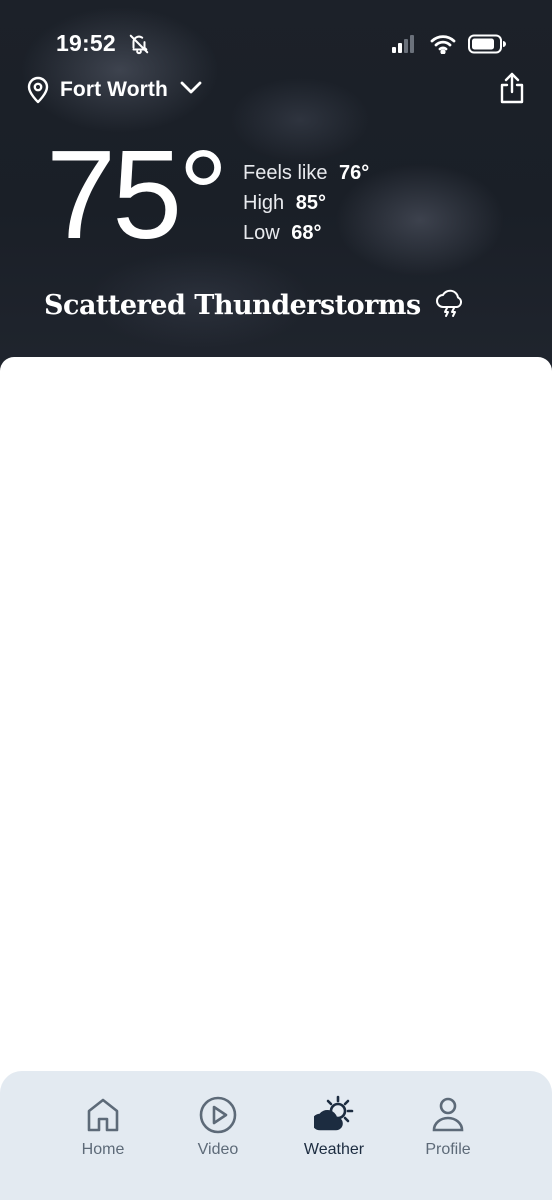 This screenshot has width=552, height=1200. I want to click on thunderstorm-icon, so click(450, 305).